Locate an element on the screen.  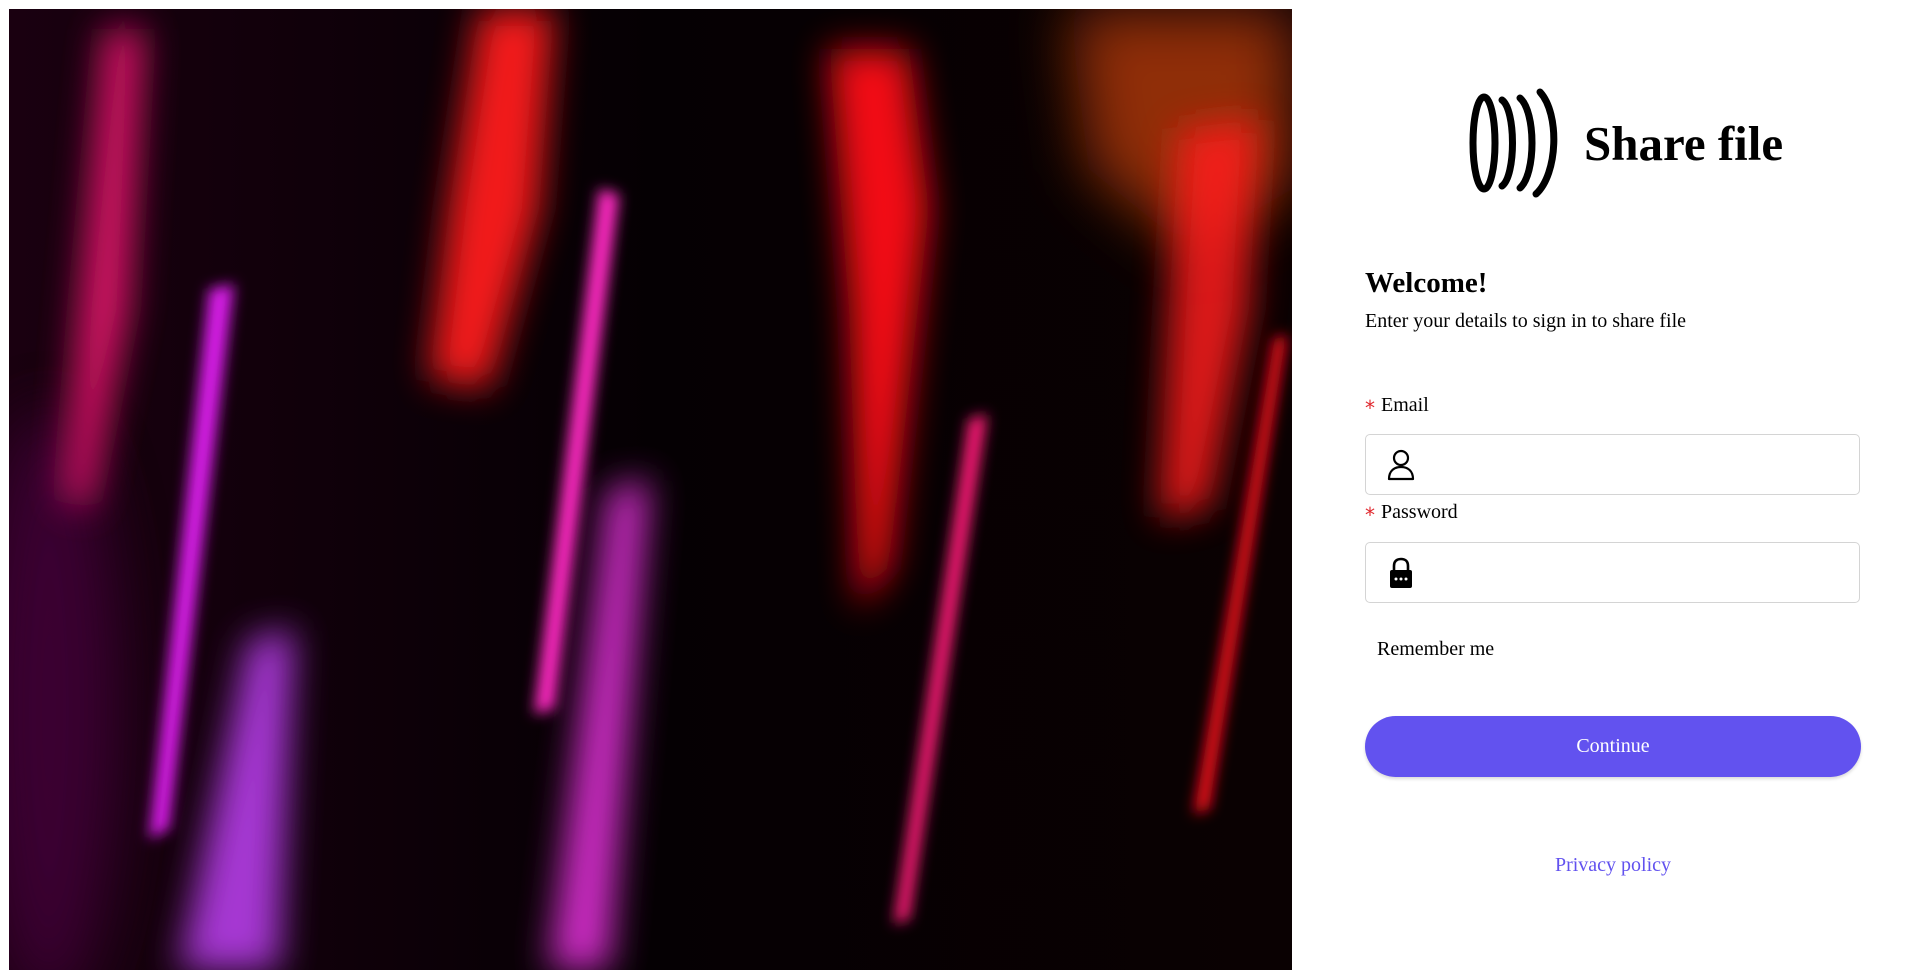
password-field is located at coordinates (1612, 572).